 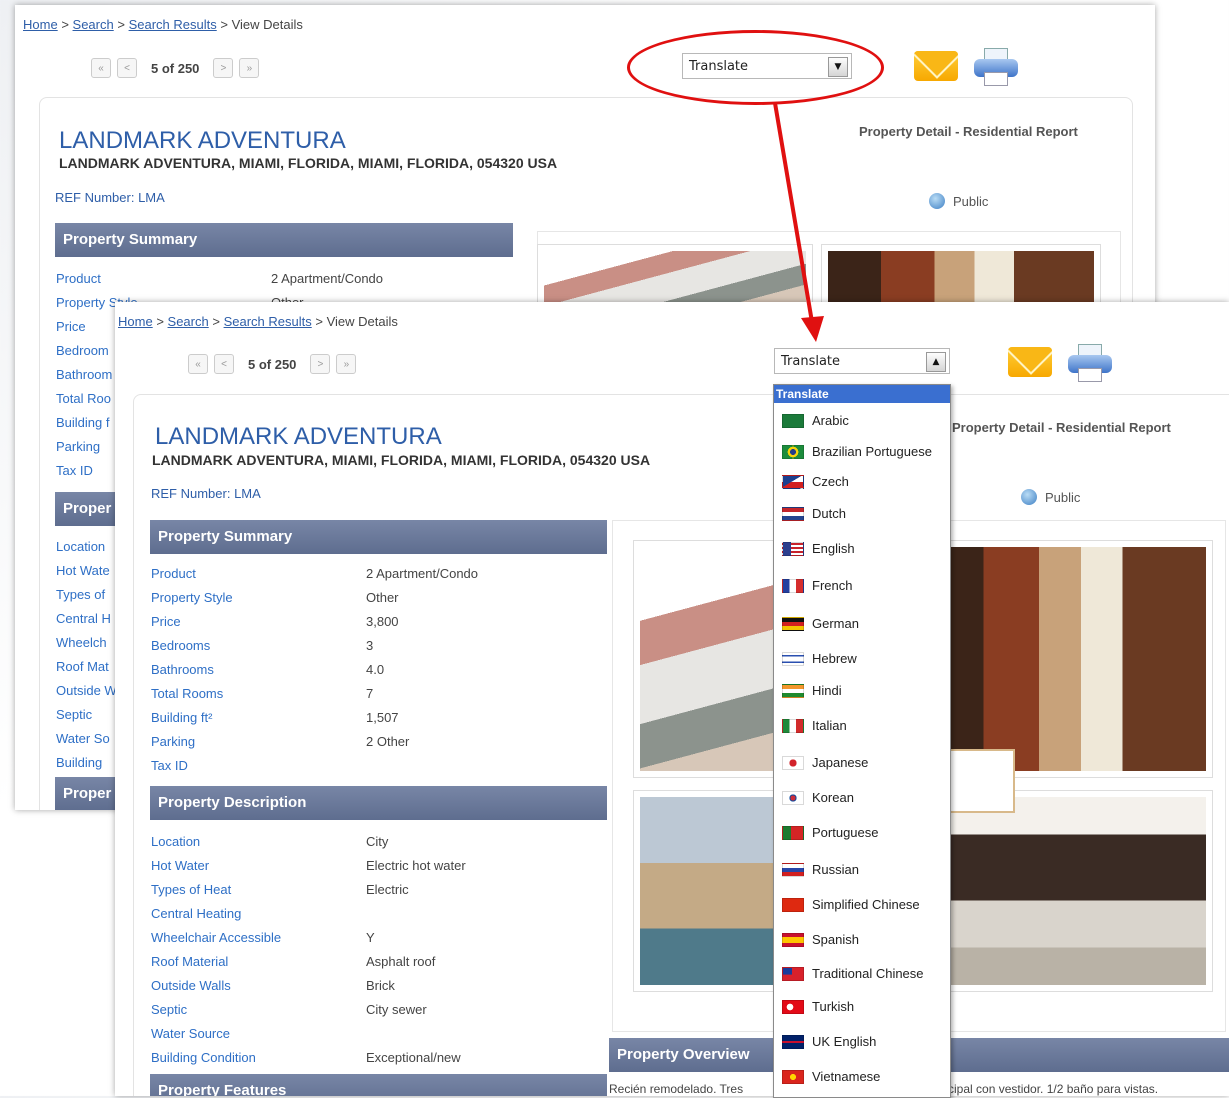 I want to click on translate-option-header: Translate, so click(x=862, y=394).